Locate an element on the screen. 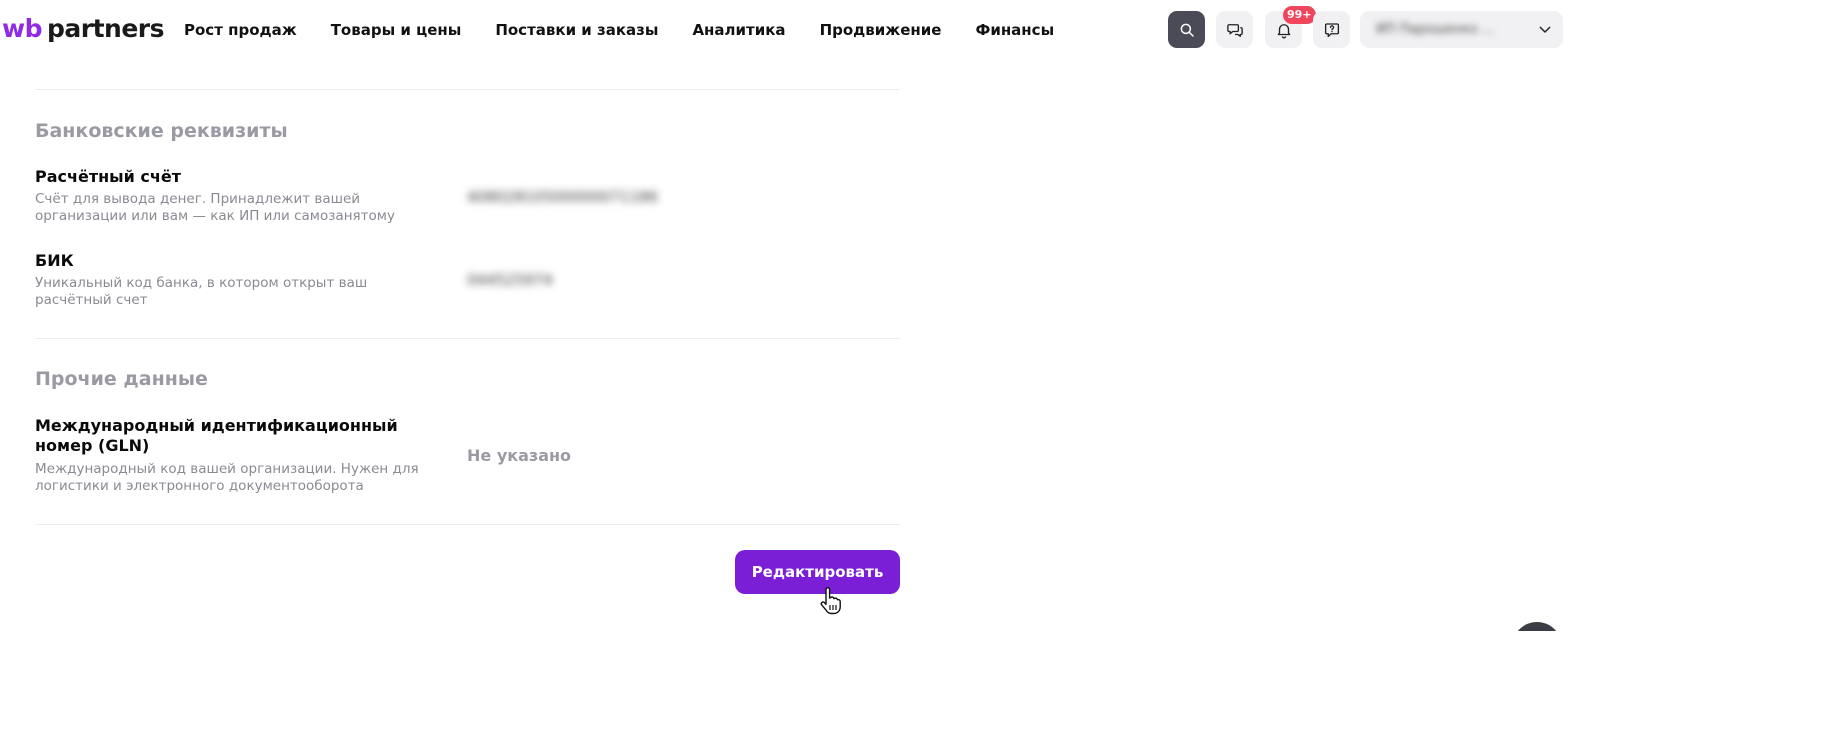 This screenshot has width=1848, height=744. wb-partners-logo: wb partners is located at coordinates (83, 29).